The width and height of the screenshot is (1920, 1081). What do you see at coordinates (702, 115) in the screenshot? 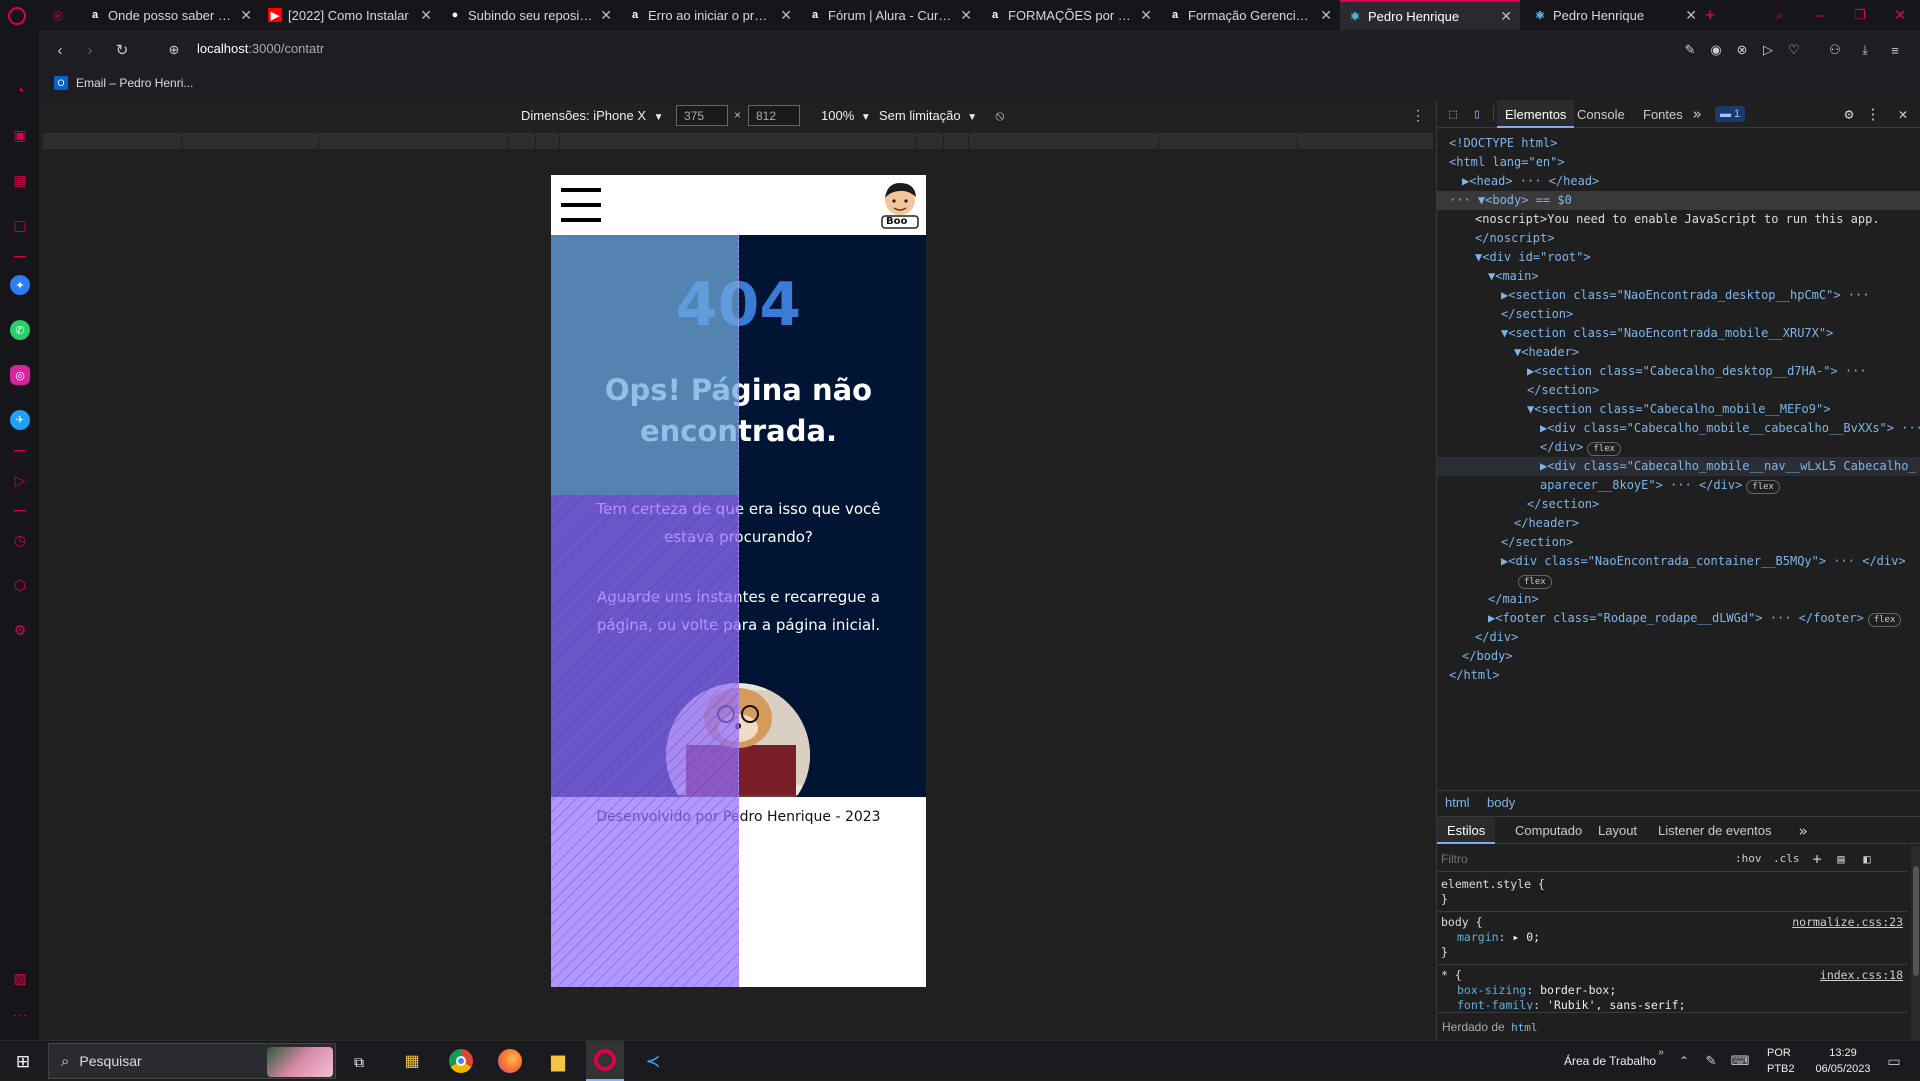
I see `width-input` at bounding box center [702, 115].